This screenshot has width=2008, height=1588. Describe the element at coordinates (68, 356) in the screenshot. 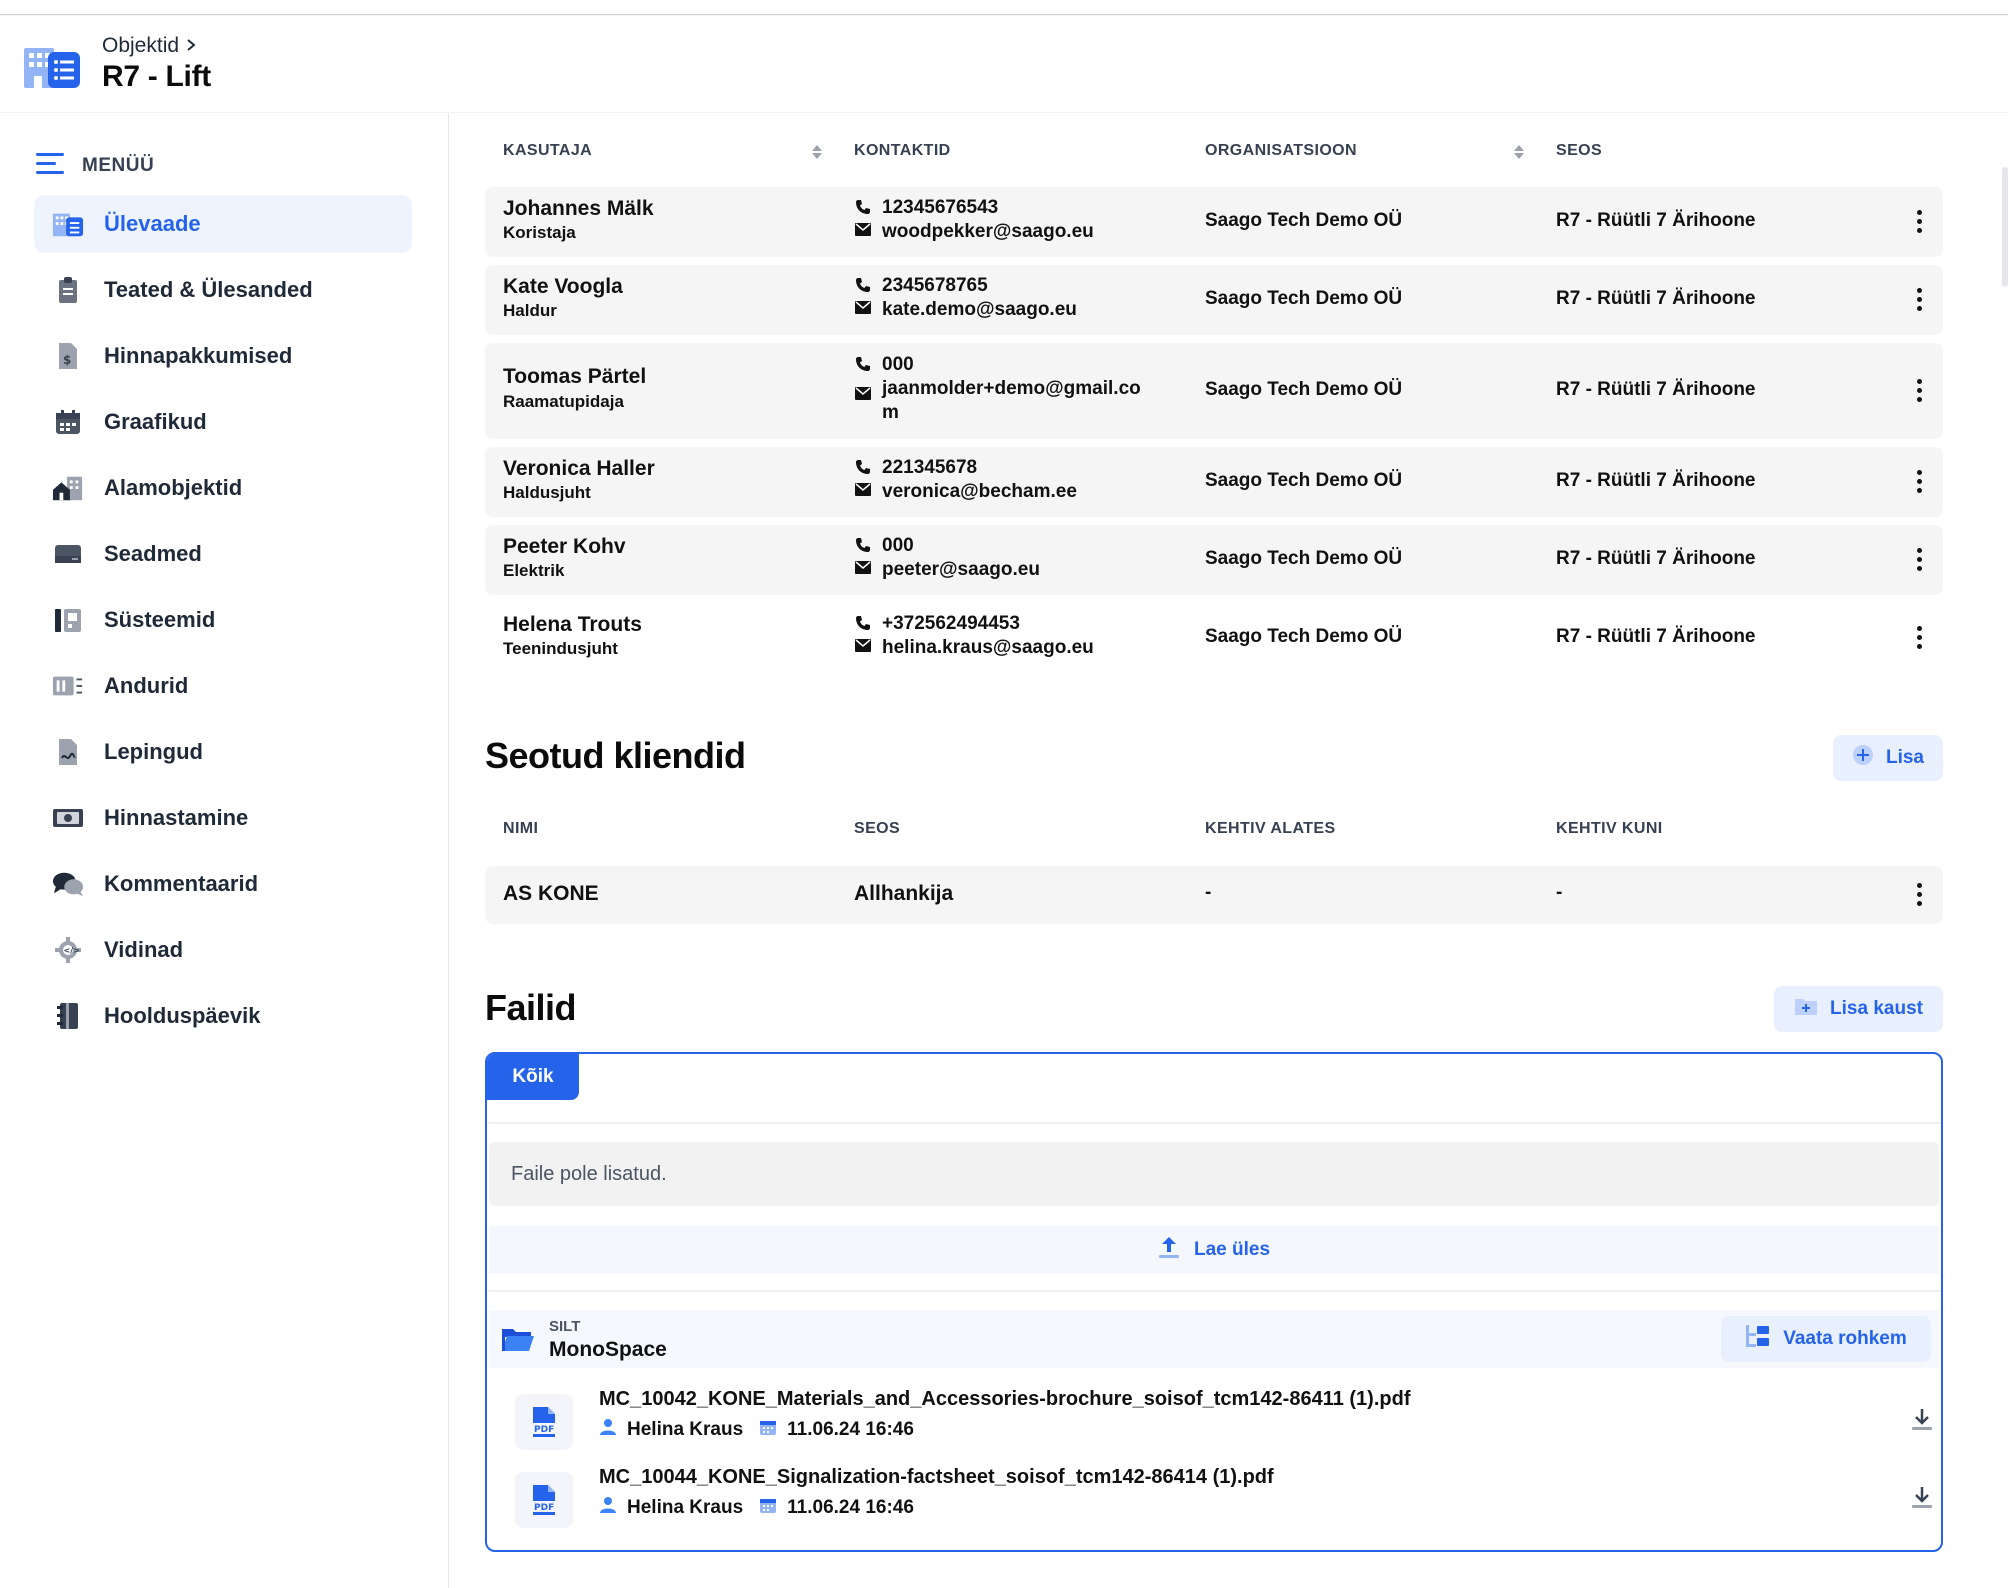

I see `price-document-icon: $` at that location.